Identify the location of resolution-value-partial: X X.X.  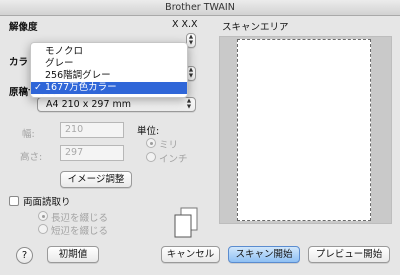
(185, 24).